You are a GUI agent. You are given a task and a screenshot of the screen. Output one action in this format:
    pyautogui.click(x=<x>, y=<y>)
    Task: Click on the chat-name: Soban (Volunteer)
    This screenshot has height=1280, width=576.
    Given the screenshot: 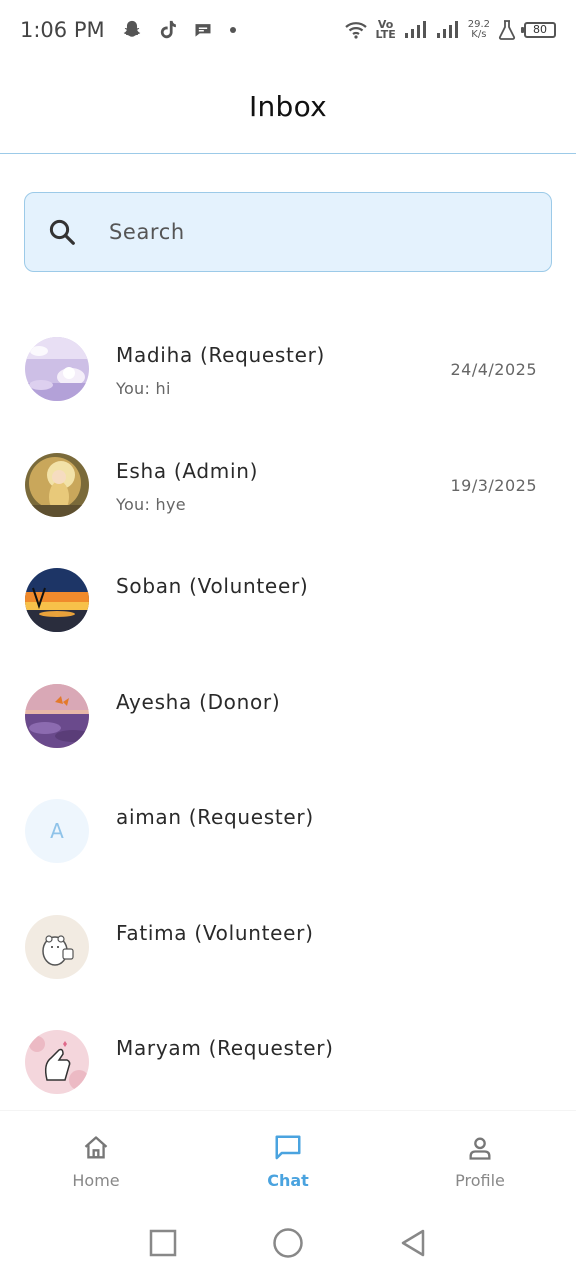 What is the action you would take?
    pyautogui.click(x=212, y=586)
    